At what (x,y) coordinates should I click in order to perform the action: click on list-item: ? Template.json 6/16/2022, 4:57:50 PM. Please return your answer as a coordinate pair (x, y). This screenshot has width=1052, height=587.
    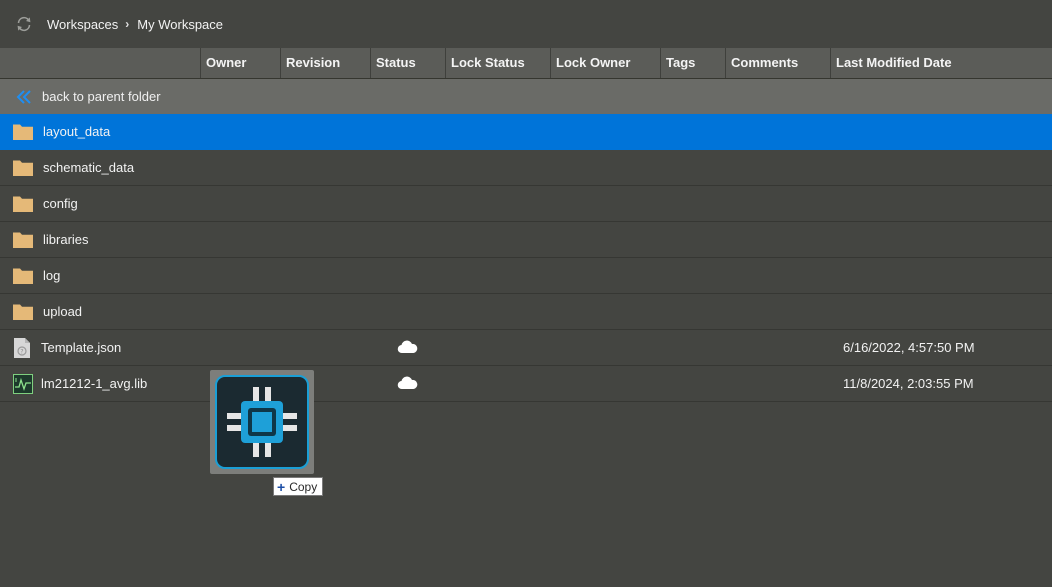
    Looking at the image, I should click on (526, 348).